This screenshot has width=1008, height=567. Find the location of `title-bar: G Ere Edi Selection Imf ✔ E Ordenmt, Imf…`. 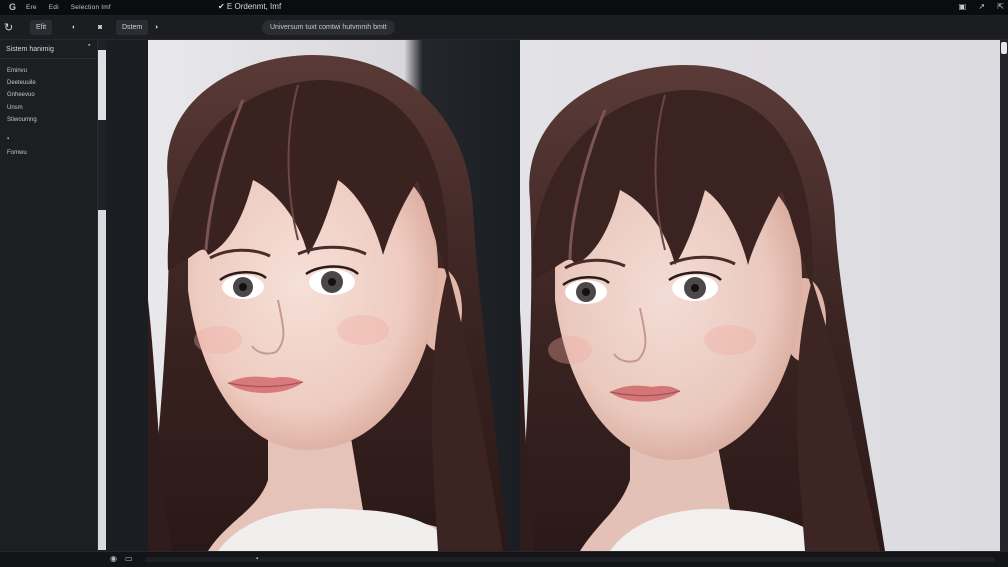

title-bar: G Ere Edi Selection Imf ✔ E Ordenmt, Imf… is located at coordinates (504, 8).